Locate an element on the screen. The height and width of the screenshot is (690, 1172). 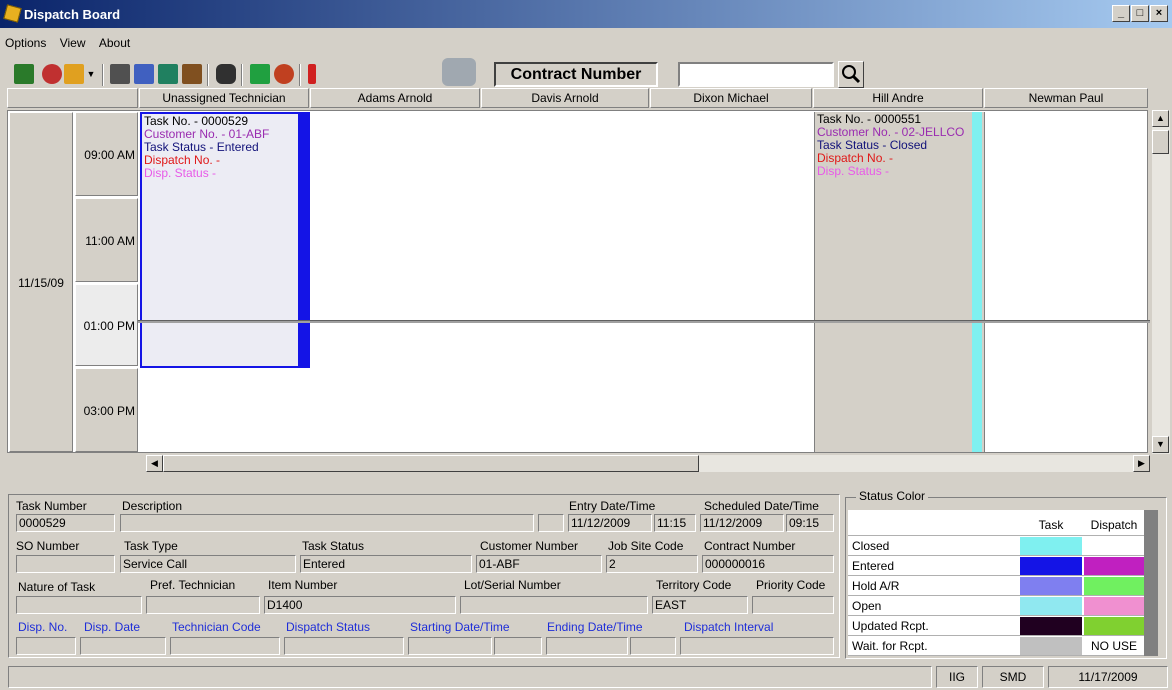
customer-number-label: Customer Number is located at coordinates (529, 546).